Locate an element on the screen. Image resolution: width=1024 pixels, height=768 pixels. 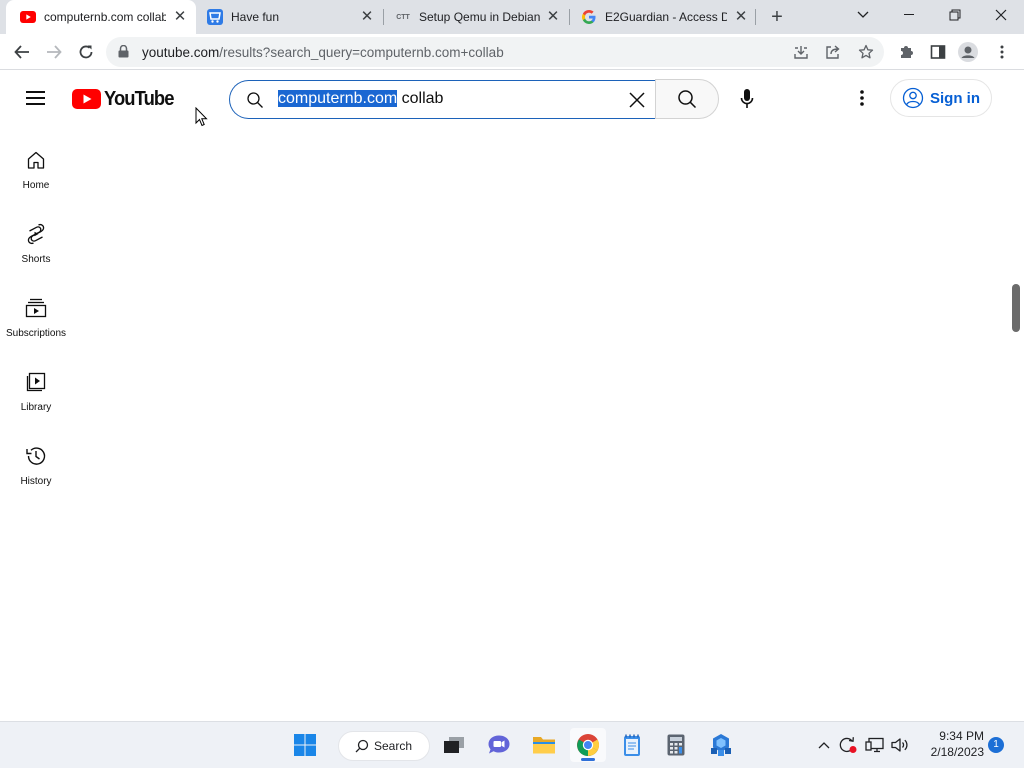
settings-more-vert-icon is located at coordinates (862, 98).